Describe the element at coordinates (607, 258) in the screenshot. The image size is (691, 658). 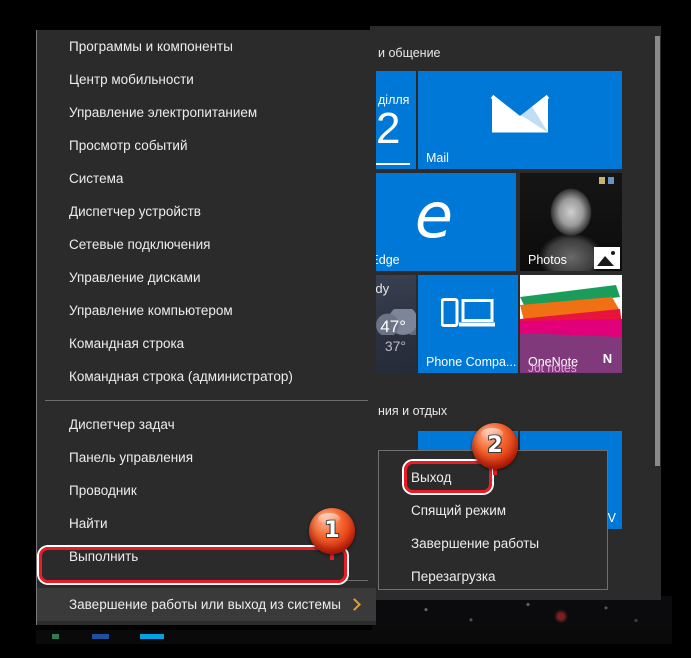
I see `photo-icon` at that location.